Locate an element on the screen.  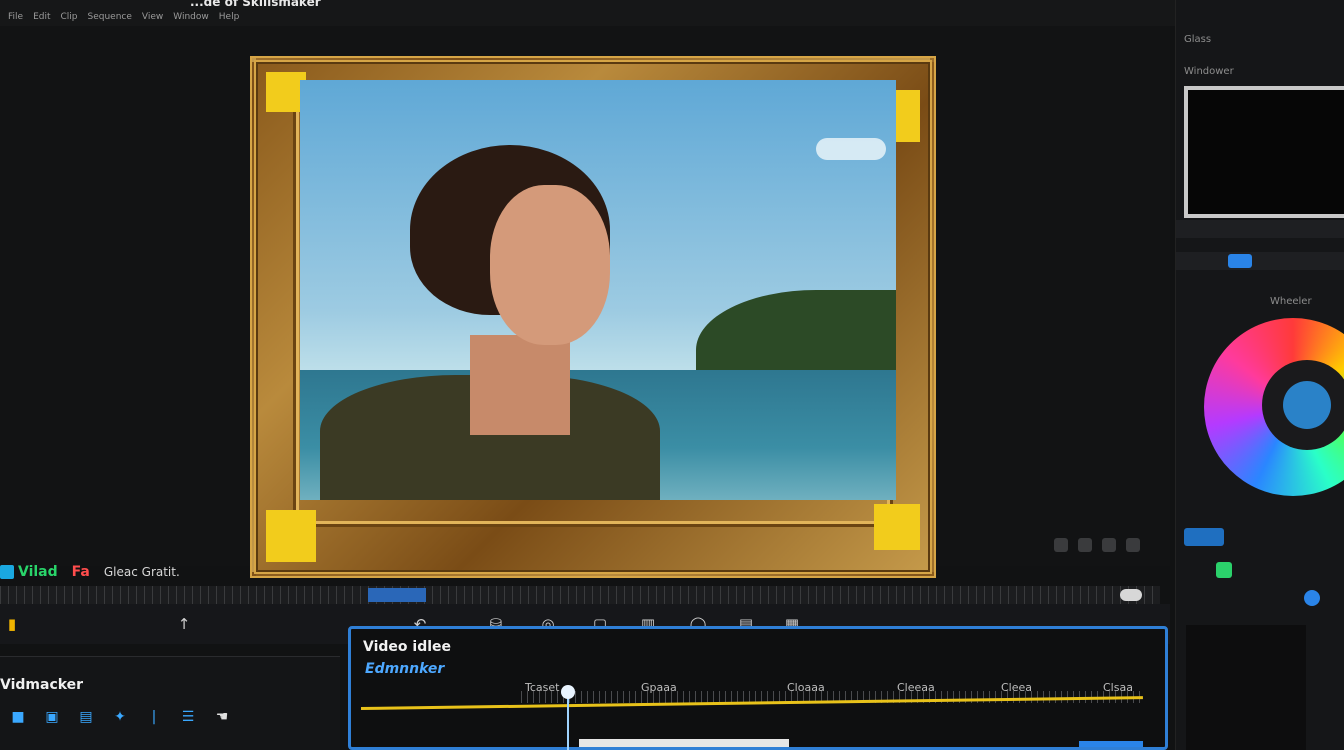
panel-tools: ■ ▣ ▤ ✦ | ☰ ☚ is located at coordinates (120, 717).